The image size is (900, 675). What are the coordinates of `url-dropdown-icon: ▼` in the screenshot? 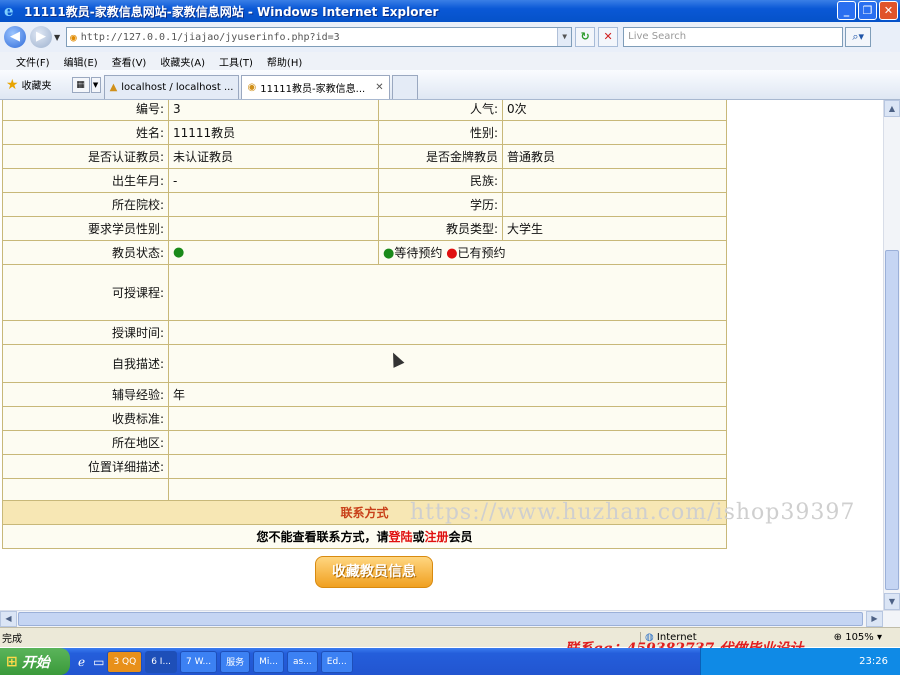 It's located at (564, 37).